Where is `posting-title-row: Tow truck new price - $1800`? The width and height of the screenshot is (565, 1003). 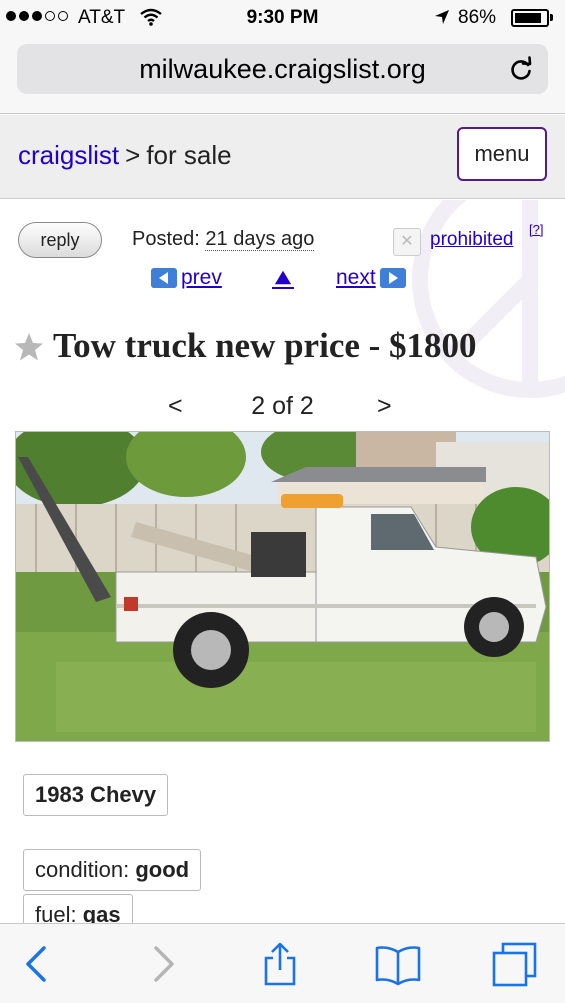 posting-title-row: Tow truck new price - $1800 is located at coordinates (284, 348).